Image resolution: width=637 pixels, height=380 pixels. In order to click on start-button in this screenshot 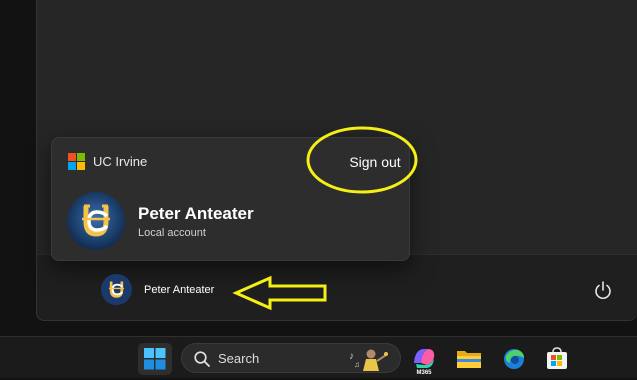, I will do `click(155, 359)`.